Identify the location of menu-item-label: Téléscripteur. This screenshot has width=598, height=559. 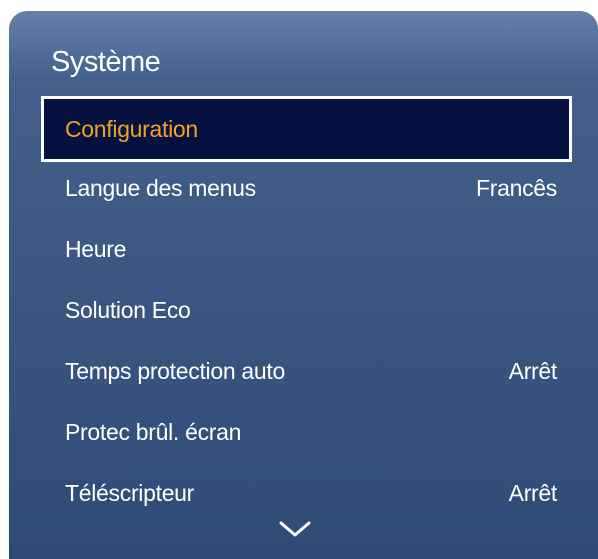
(130, 493).